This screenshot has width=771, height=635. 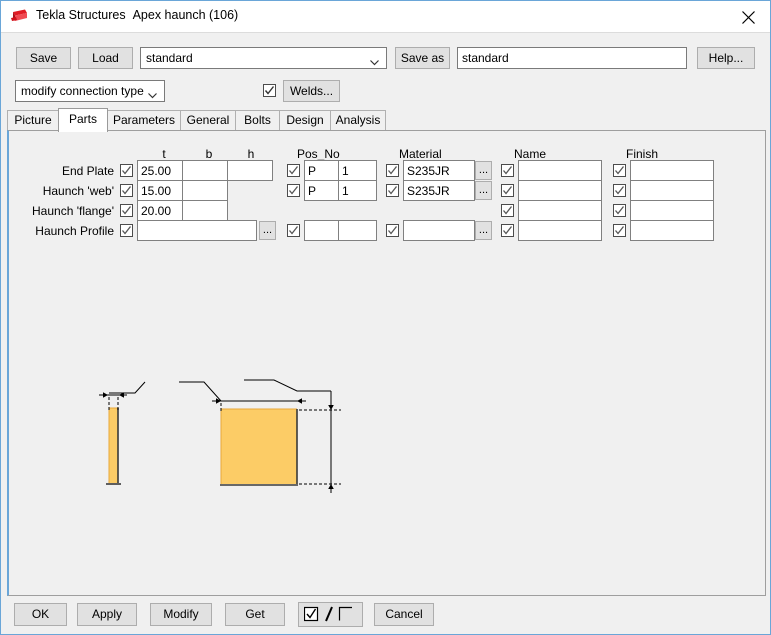 What do you see at coordinates (160, 190) in the screenshot?
I see `haunch-web-t-input` at bounding box center [160, 190].